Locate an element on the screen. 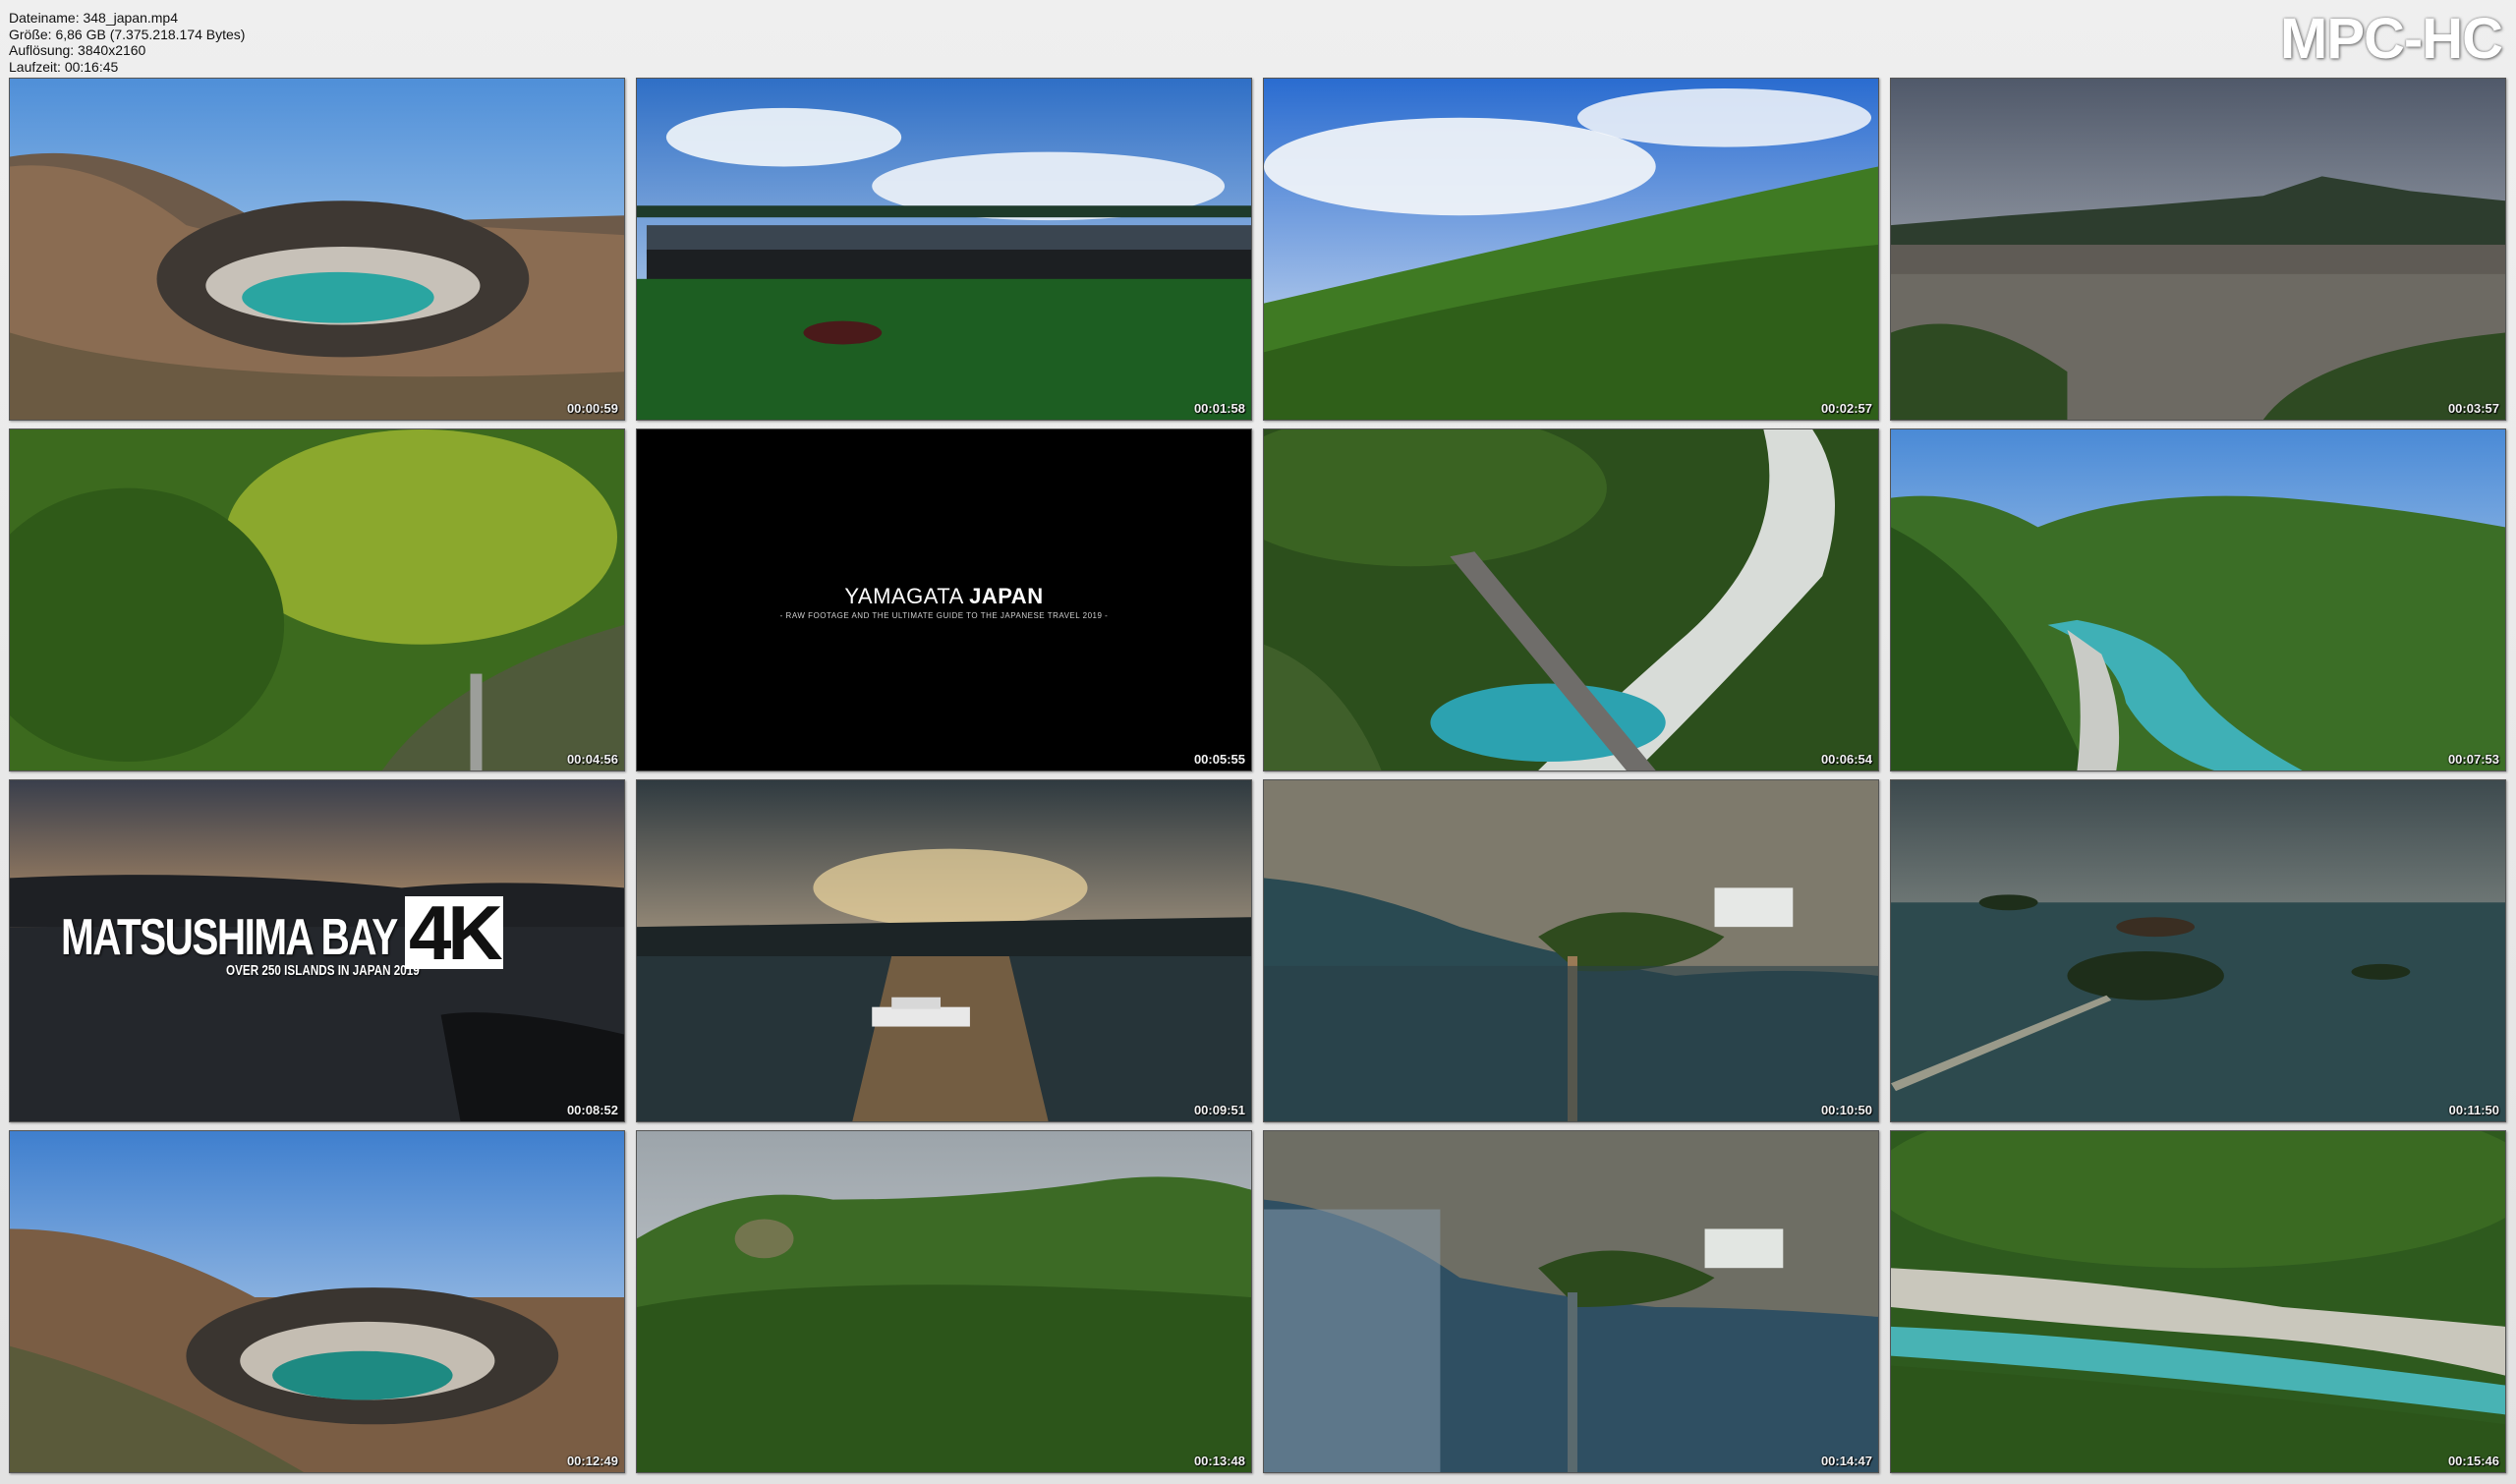 The height and width of the screenshot is (1484, 2516). thumbnail-7: 00:06:54 is located at coordinates (1571, 599).